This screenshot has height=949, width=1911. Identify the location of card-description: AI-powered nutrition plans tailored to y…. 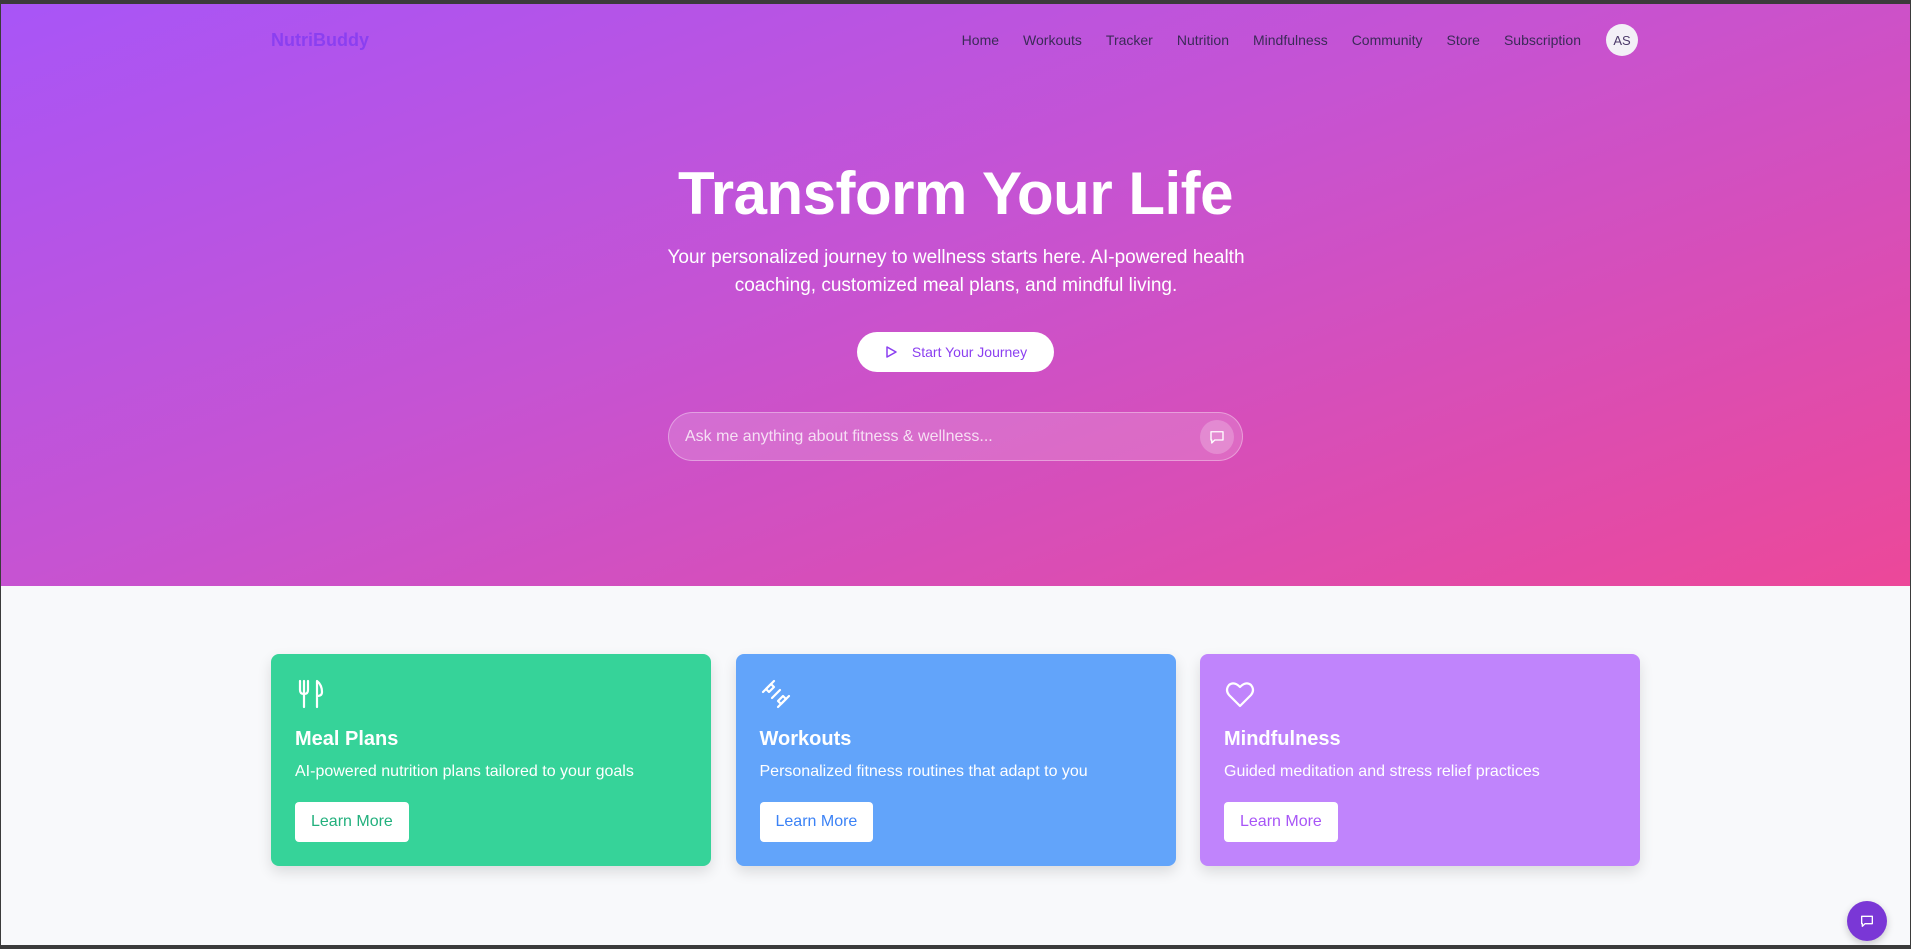
(464, 771).